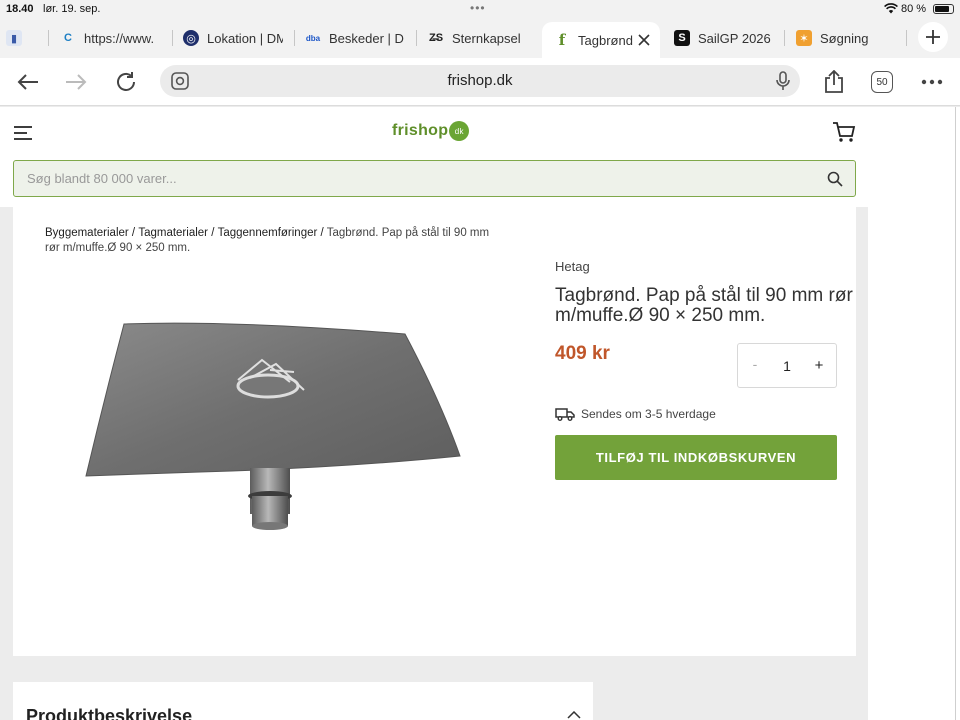 This screenshot has width=960, height=720. Describe the element at coordinates (682, 38) in the screenshot. I see `s-logo-icon: S` at that location.